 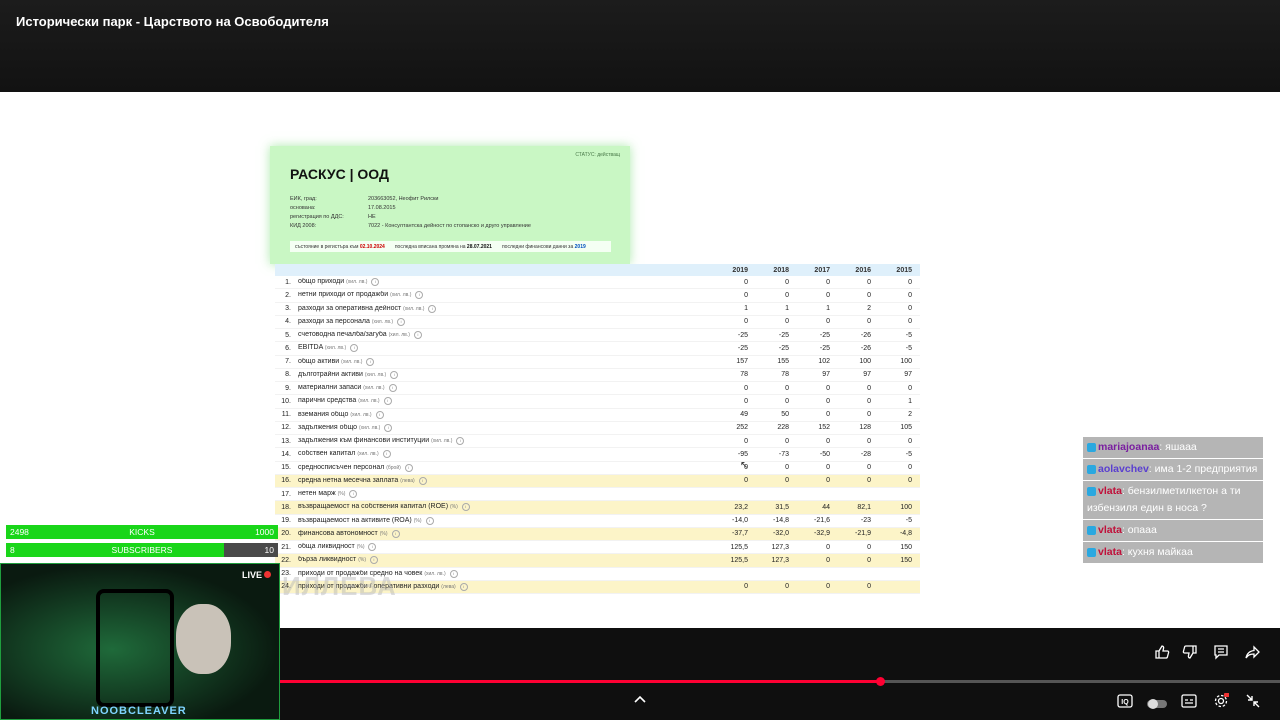 I want to click on value-cell: 228, so click(x=783, y=428).